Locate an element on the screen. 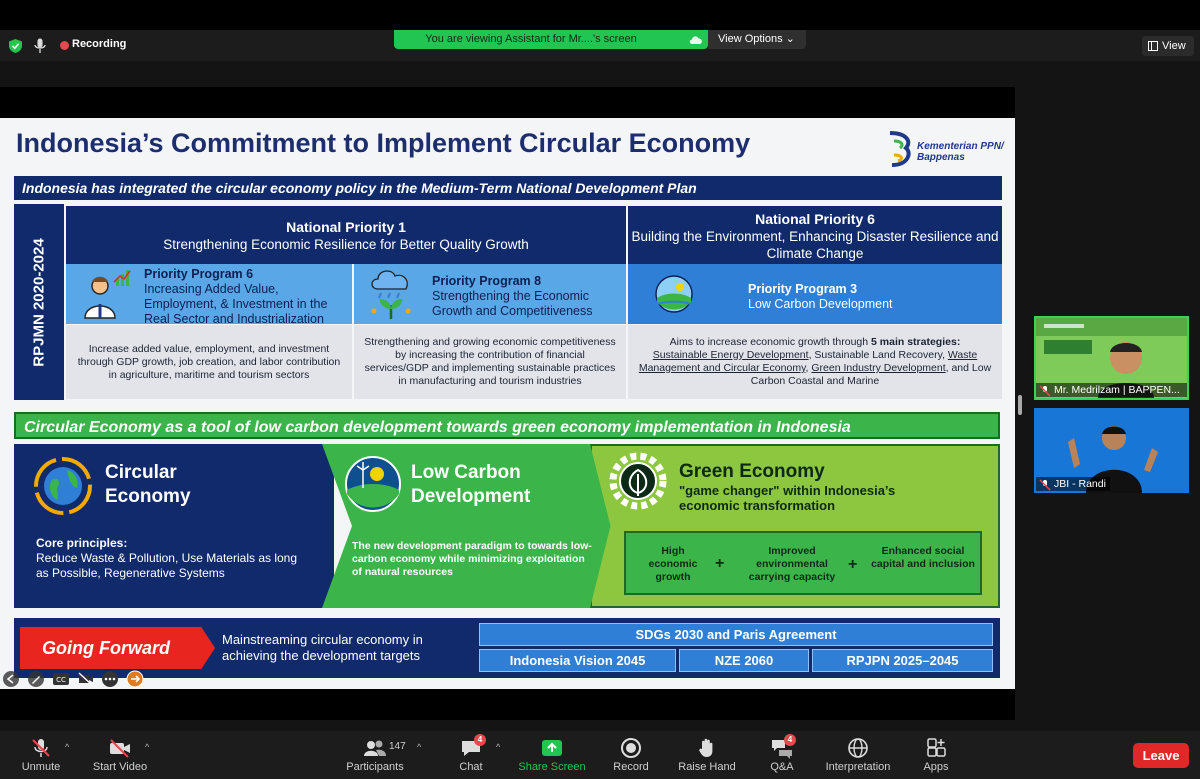 Image resolution: width=1200 pixels, height=779 pixels. recording-label: Recording is located at coordinates (99, 44).